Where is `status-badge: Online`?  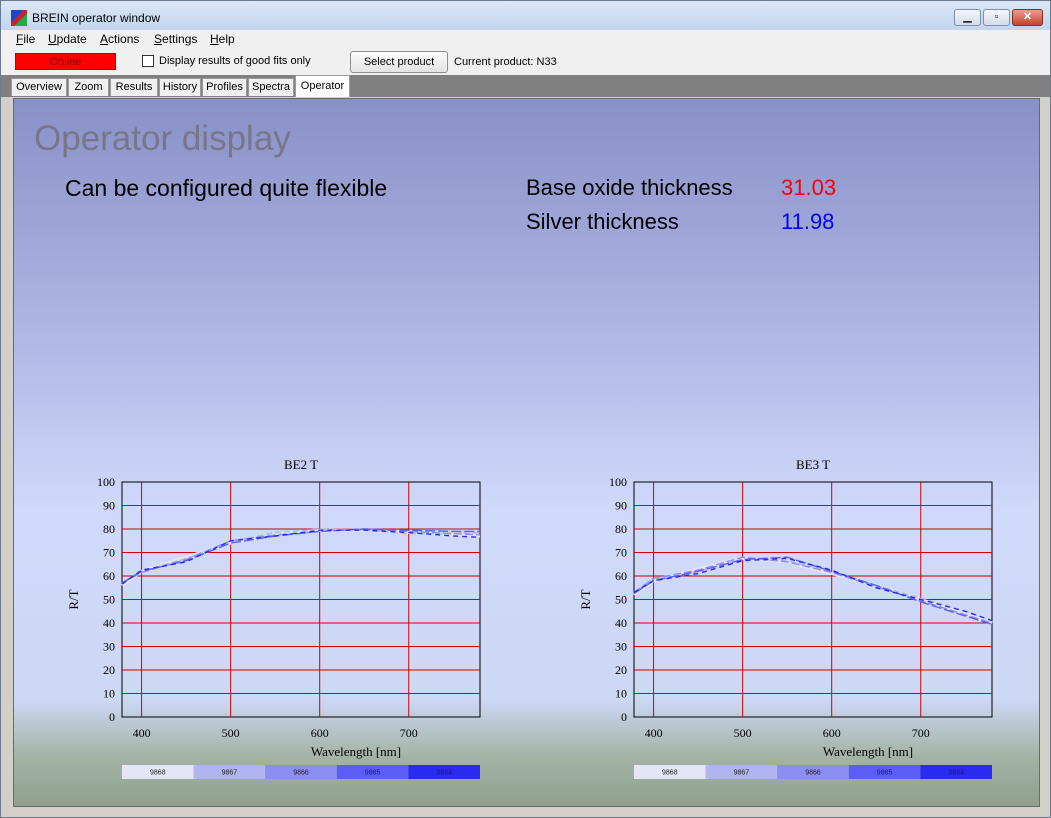 status-badge: Online is located at coordinates (65, 61).